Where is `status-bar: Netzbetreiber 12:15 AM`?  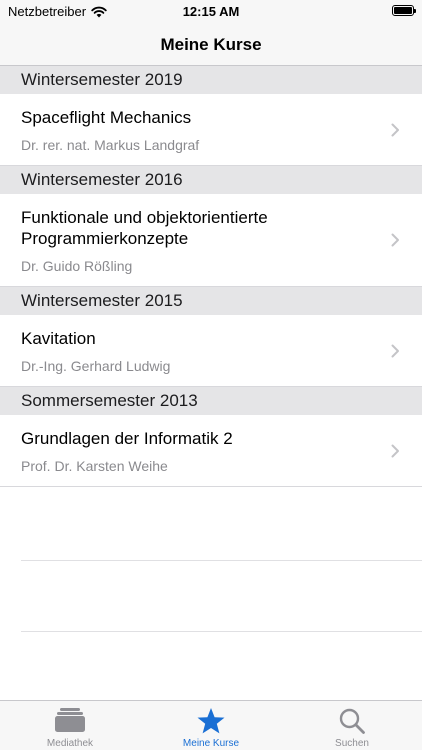 status-bar: Netzbetreiber 12:15 AM is located at coordinates (211, 12).